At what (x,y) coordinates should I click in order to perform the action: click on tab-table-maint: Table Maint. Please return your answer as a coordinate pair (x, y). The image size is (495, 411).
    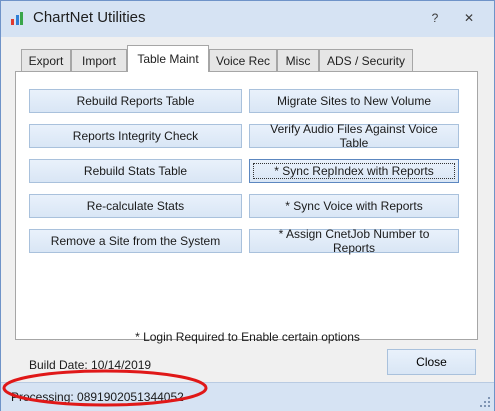
    Looking at the image, I should click on (168, 58).